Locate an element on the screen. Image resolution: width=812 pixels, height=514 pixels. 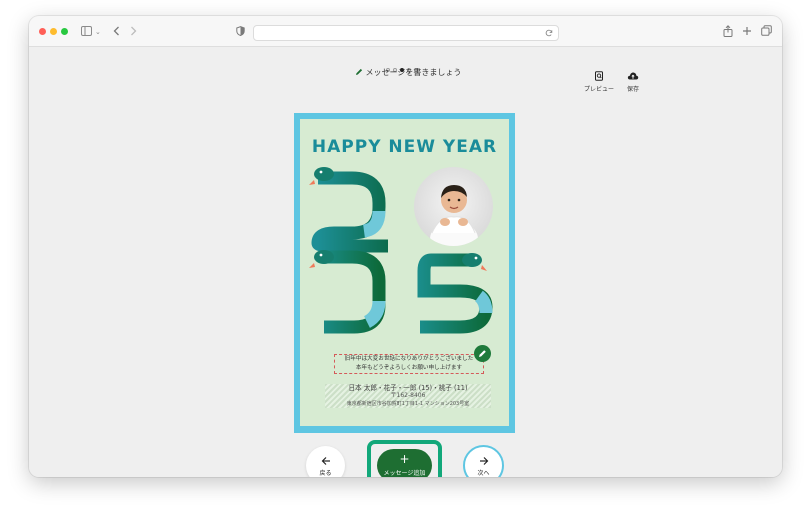
reload-icon is located at coordinates (549, 33).